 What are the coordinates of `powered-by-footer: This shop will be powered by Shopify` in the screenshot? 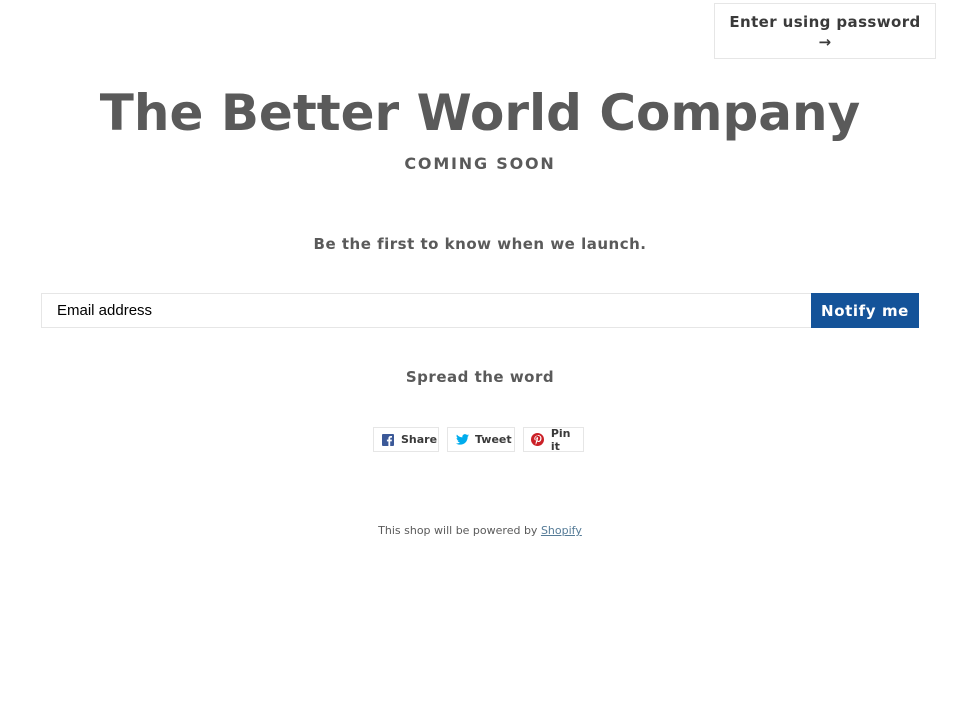 It's located at (480, 531).